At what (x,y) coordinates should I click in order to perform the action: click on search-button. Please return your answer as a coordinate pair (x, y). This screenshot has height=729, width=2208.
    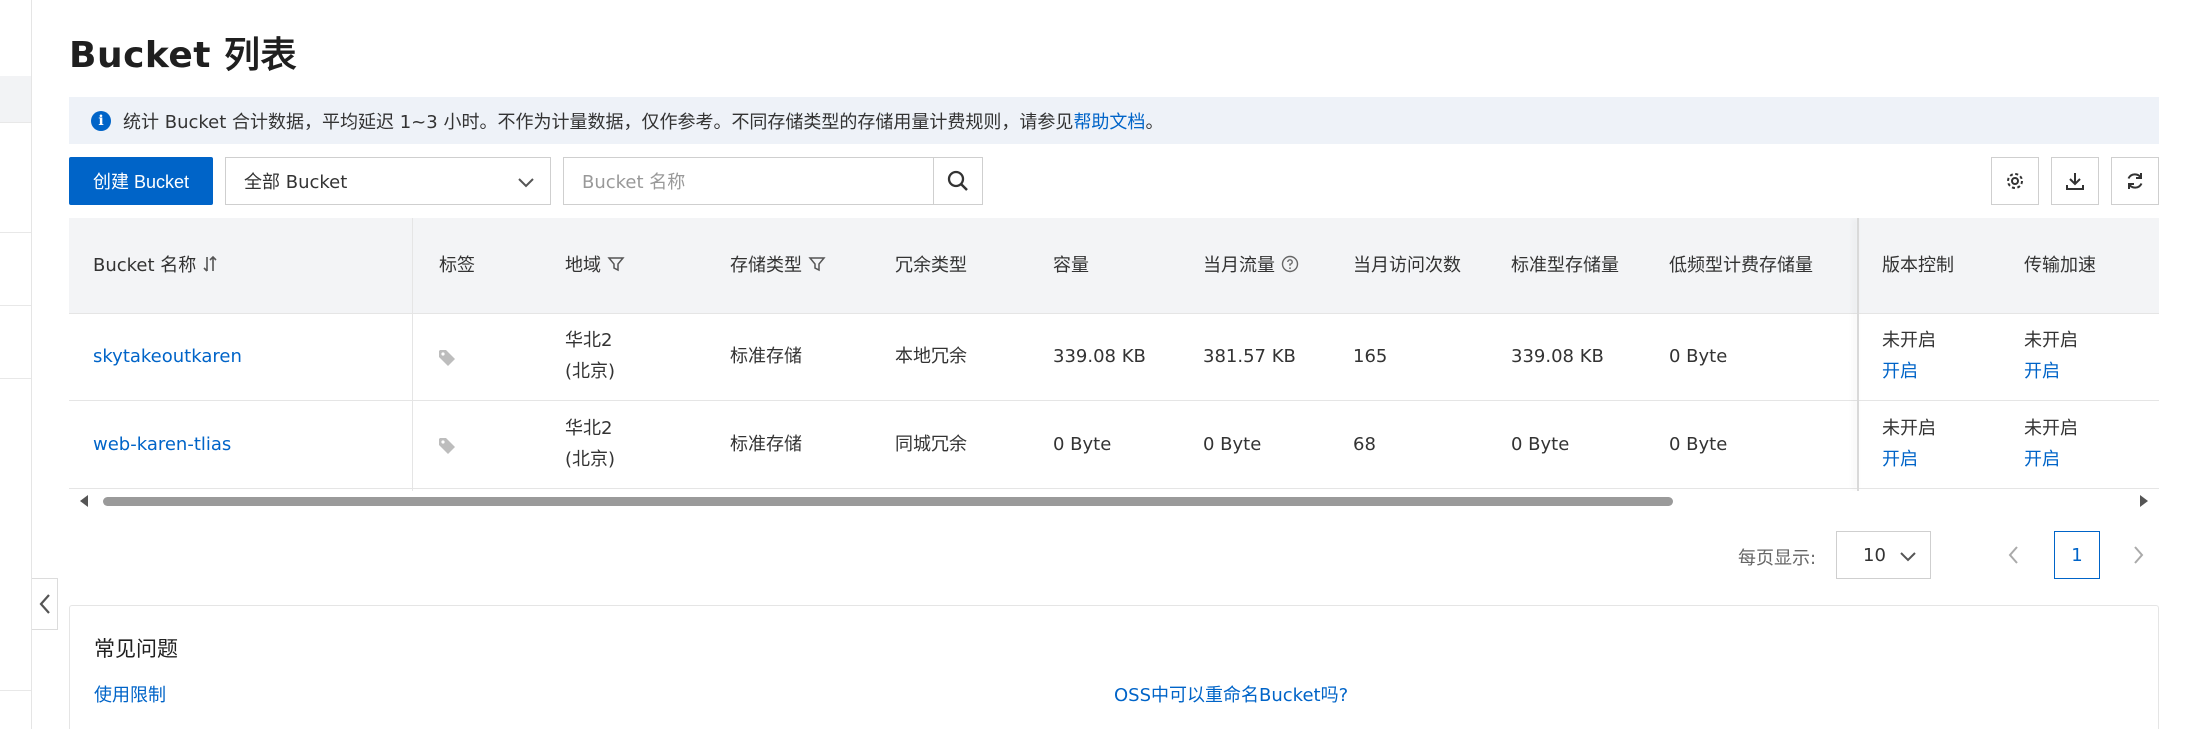
    Looking at the image, I should click on (958, 181).